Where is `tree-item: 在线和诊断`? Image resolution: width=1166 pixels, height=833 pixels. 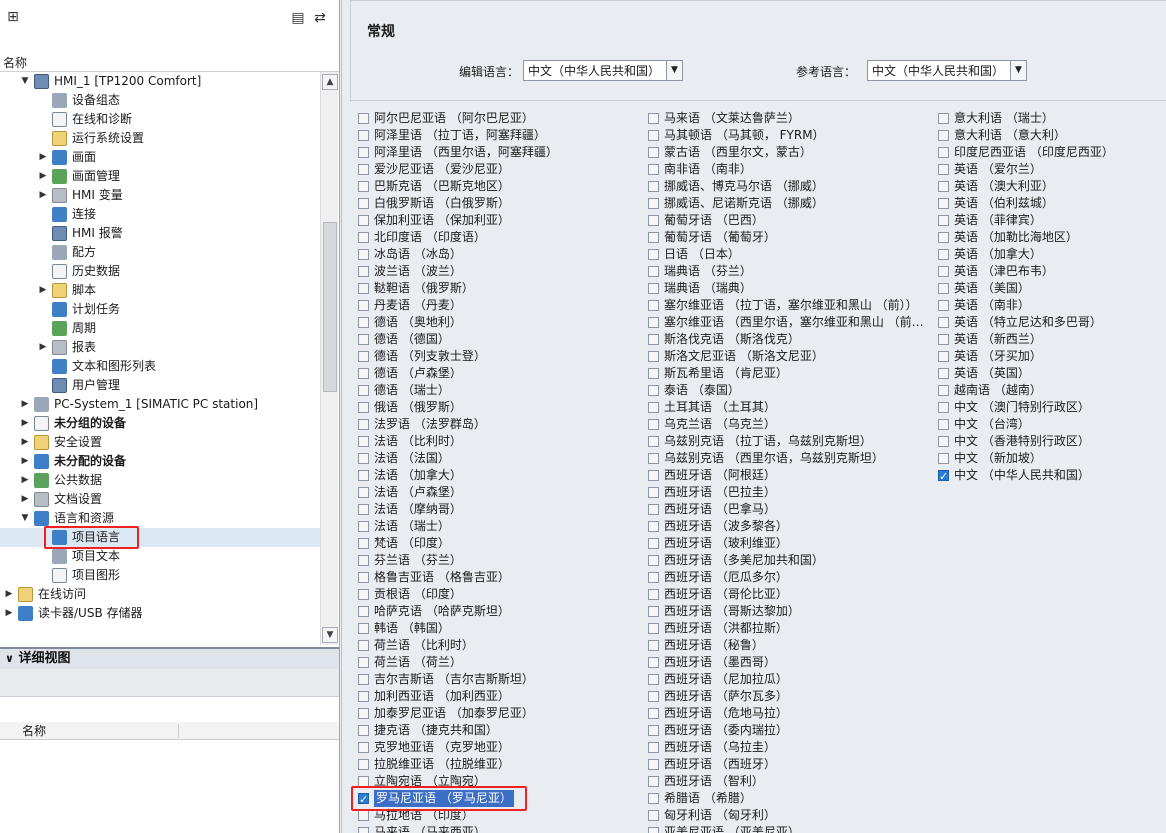
tree-item: 在线和诊断 is located at coordinates (160, 119).